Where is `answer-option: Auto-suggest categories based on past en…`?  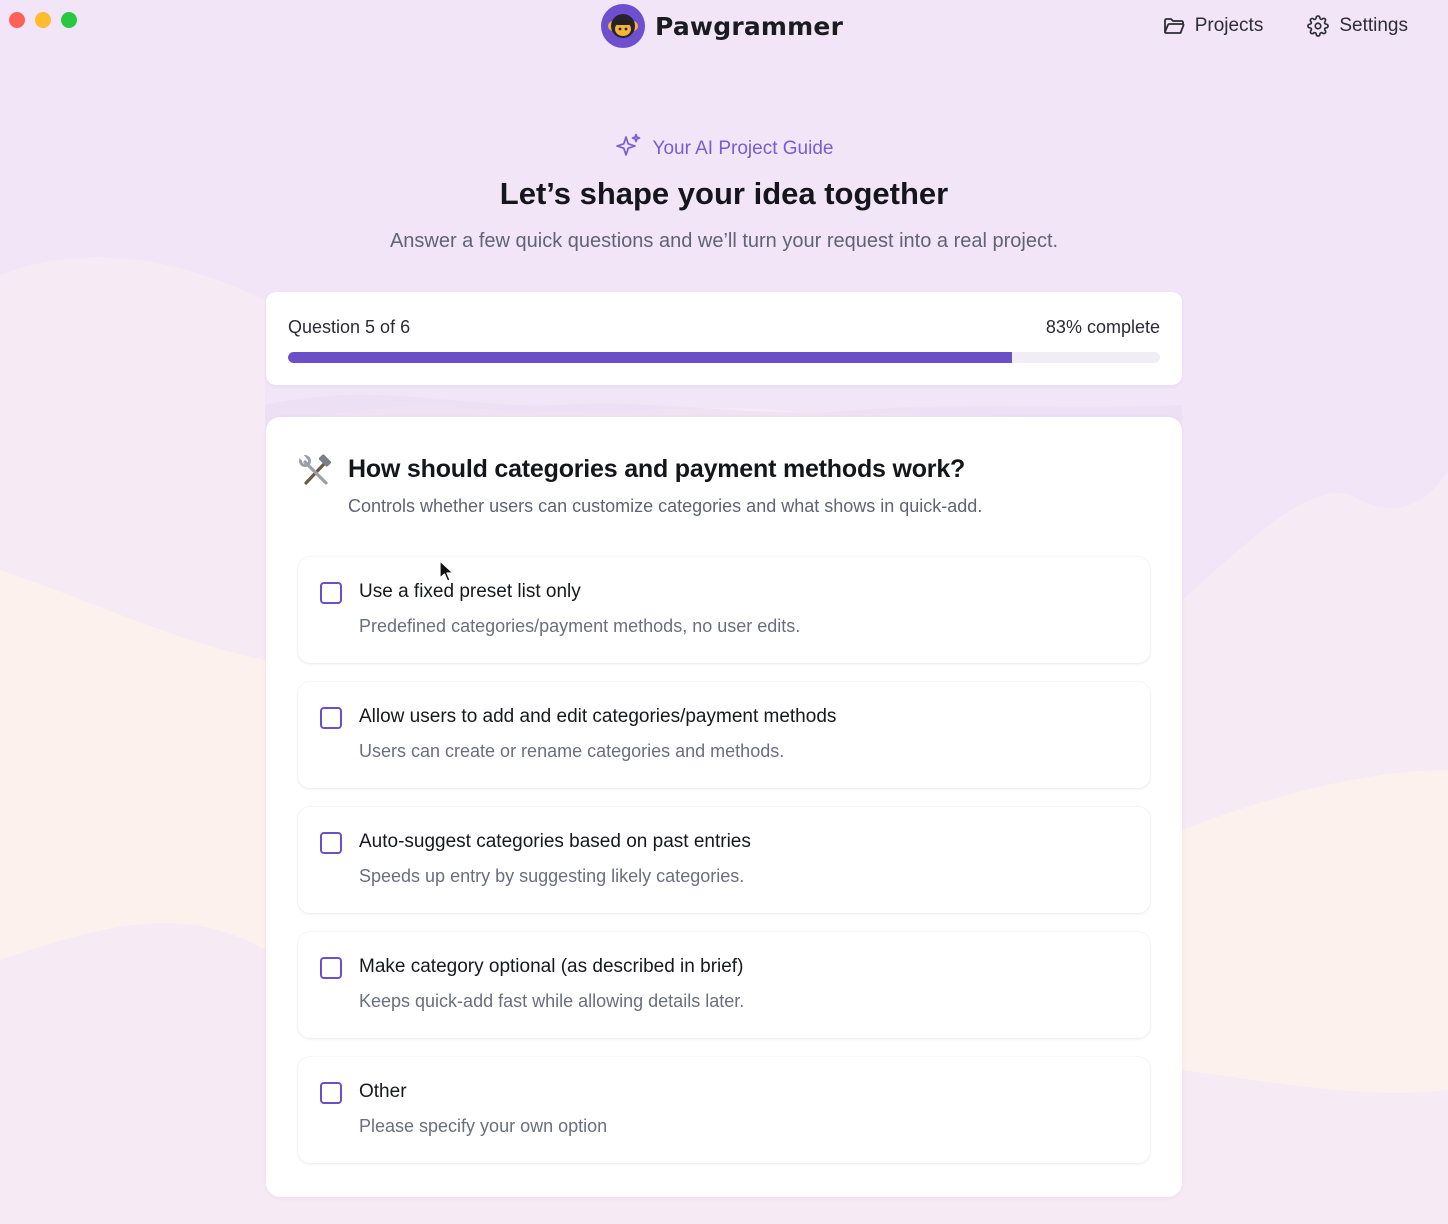
answer-option: Auto-suggest categories based on past en… is located at coordinates (724, 860).